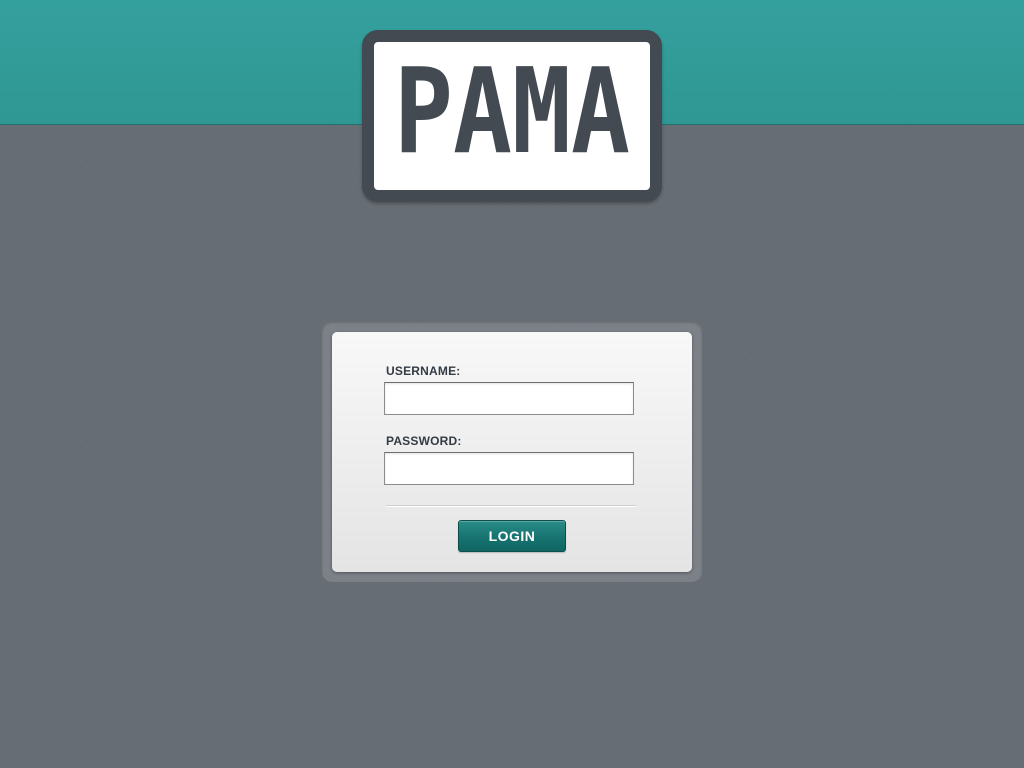 Image resolution: width=1024 pixels, height=768 pixels. I want to click on password-input, so click(509, 468).